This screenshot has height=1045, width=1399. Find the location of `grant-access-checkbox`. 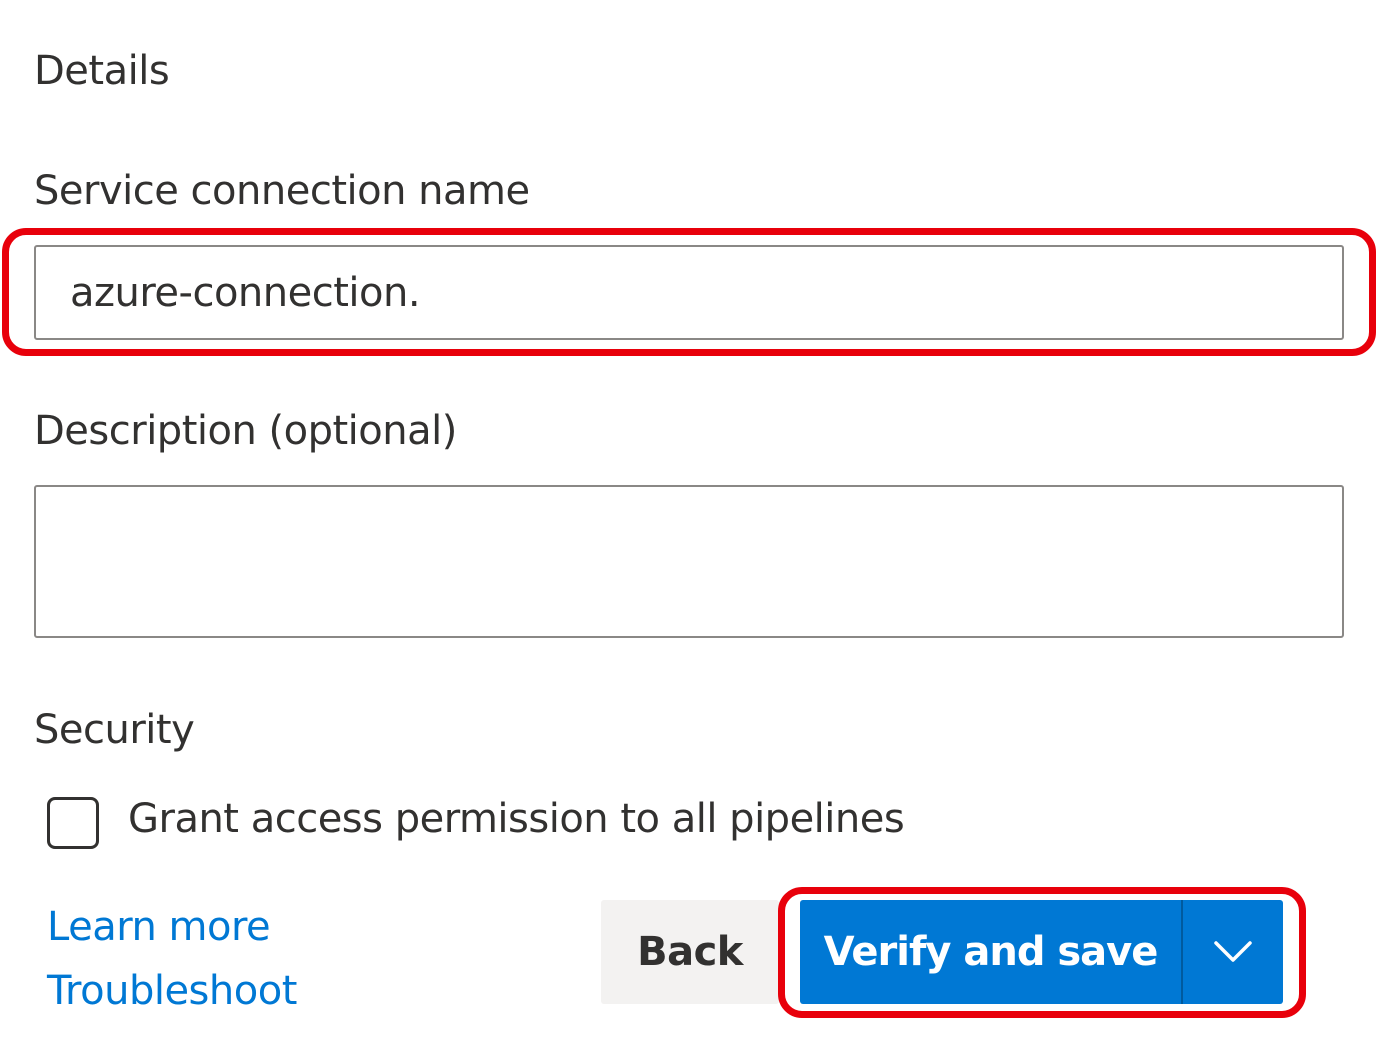

grant-access-checkbox is located at coordinates (73, 823).